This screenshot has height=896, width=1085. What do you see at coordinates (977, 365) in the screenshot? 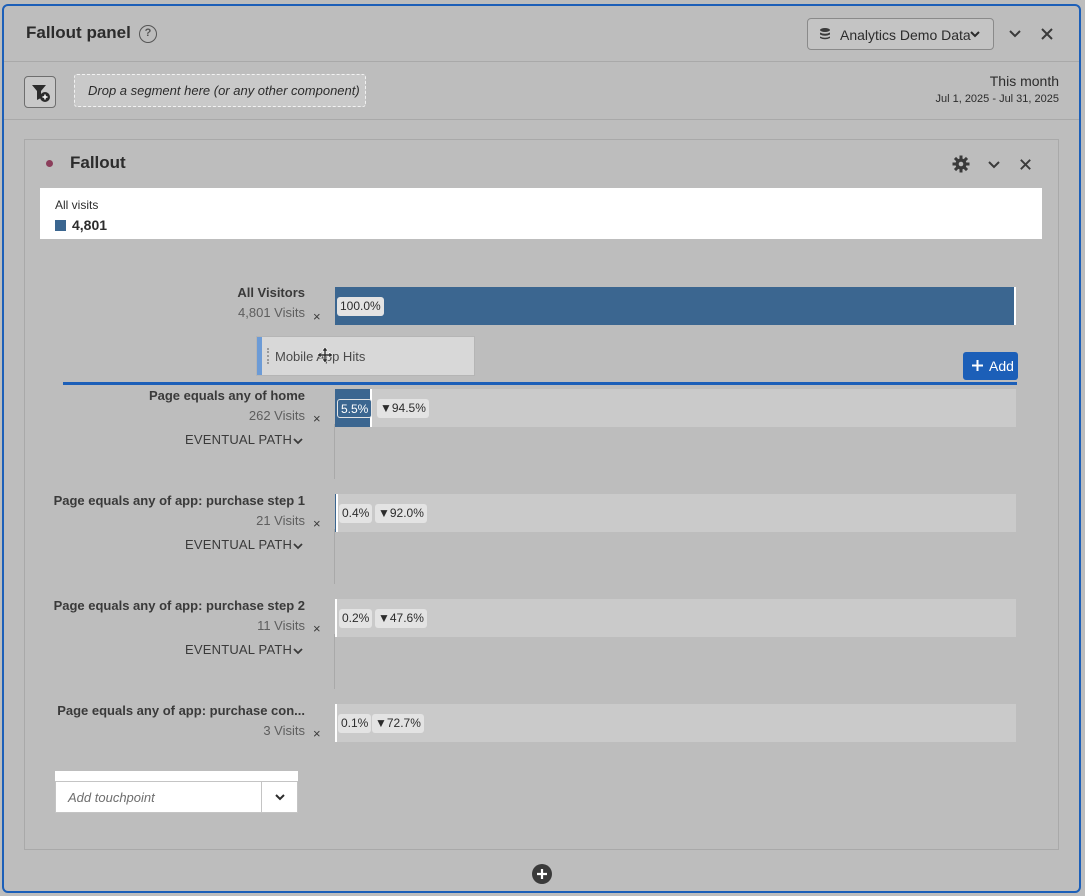
I see `plus-icon` at bounding box center [977, 365].